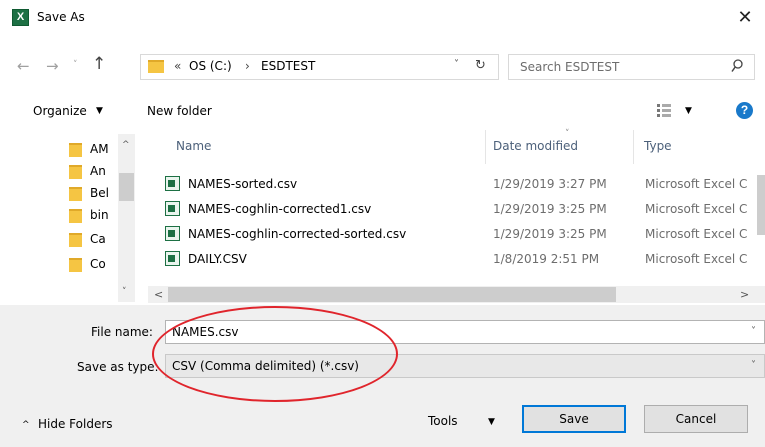 The width and height of the screenshot is (765, 447). Describe the element at coordinates (99, 215) in the screenshot. I see `tree-folder-label: bin` at that location.